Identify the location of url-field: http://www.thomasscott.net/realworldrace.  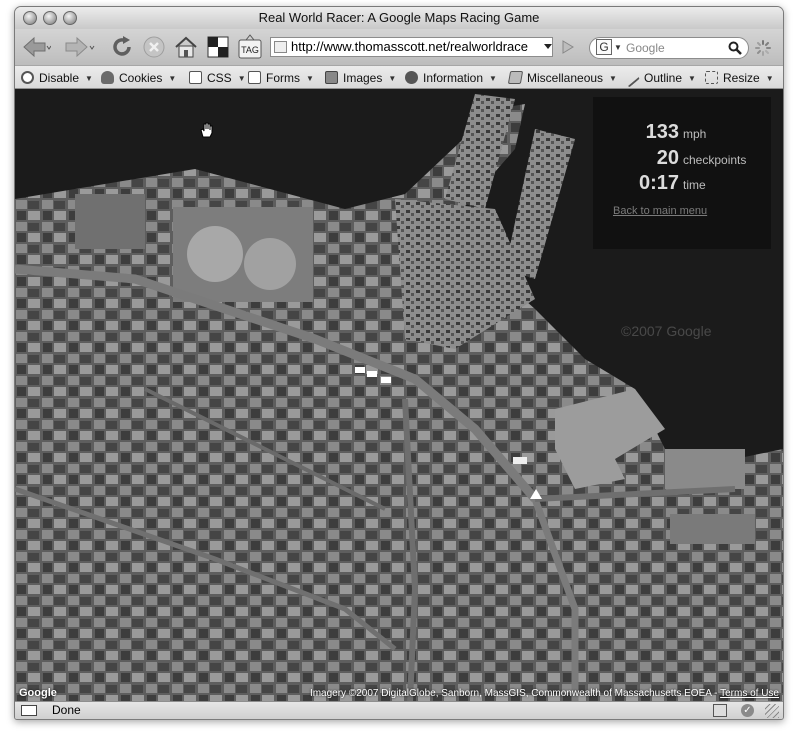
(411, 47).